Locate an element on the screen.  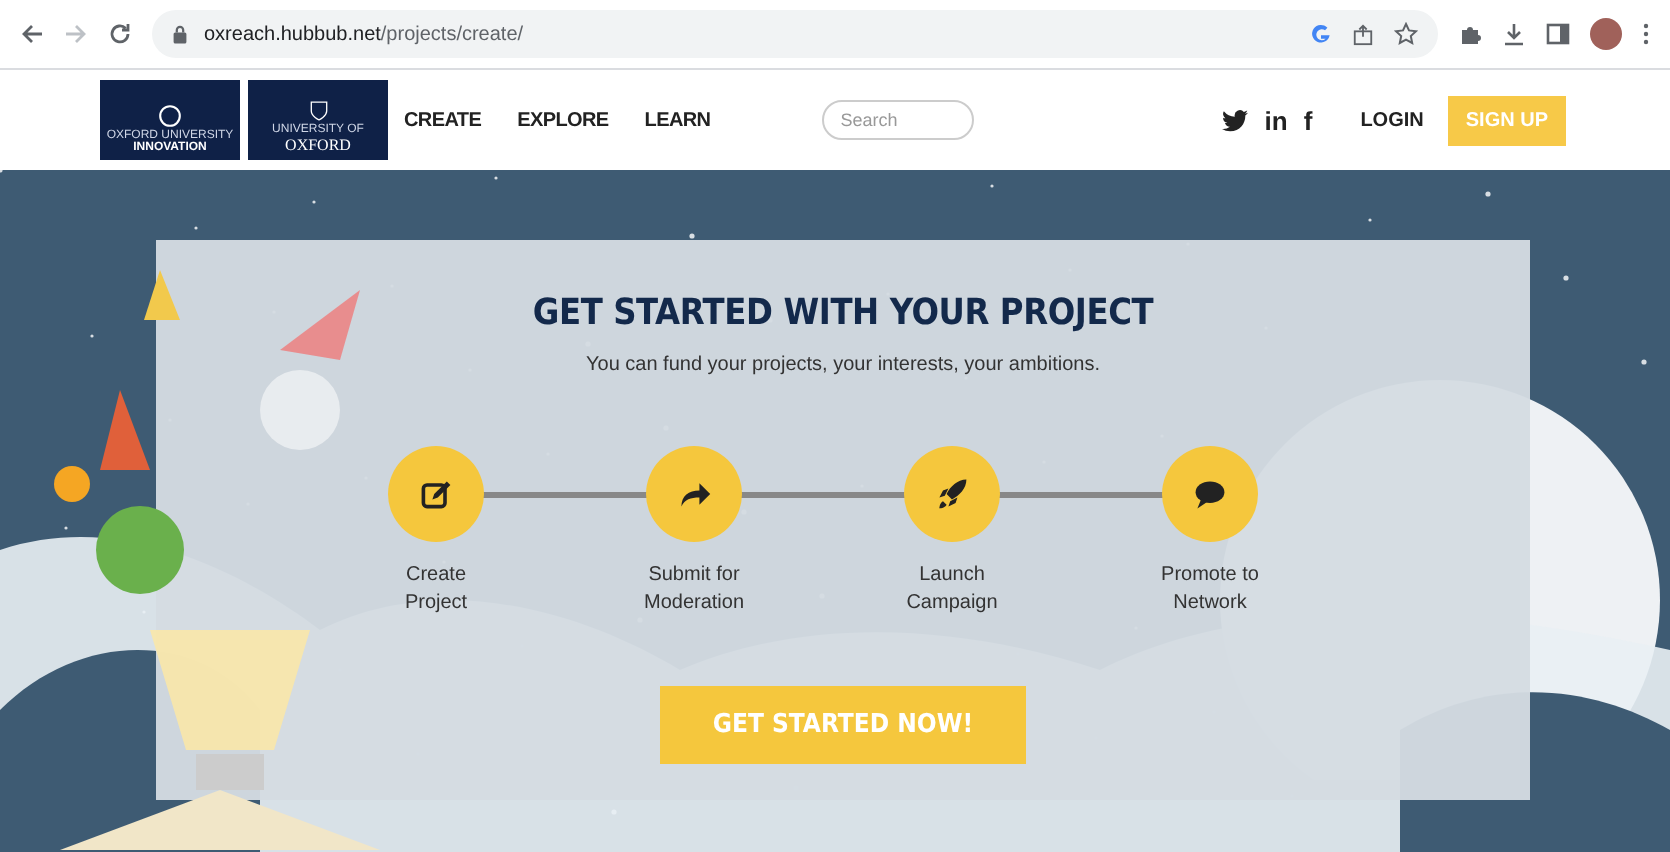
step-label: Promote to Network is located at coordinates (1210, 590).